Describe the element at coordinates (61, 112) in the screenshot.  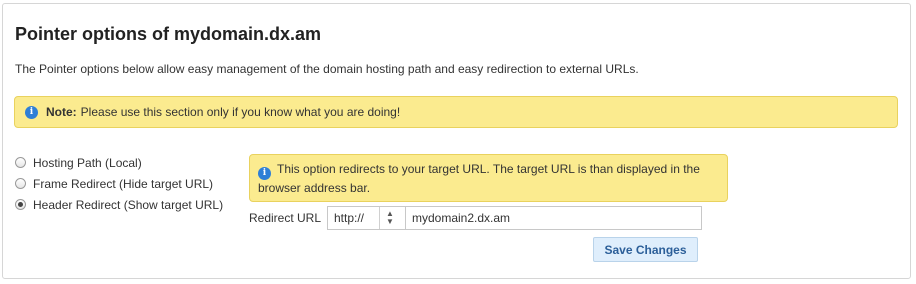
I see `note-label: Note:` at that location.